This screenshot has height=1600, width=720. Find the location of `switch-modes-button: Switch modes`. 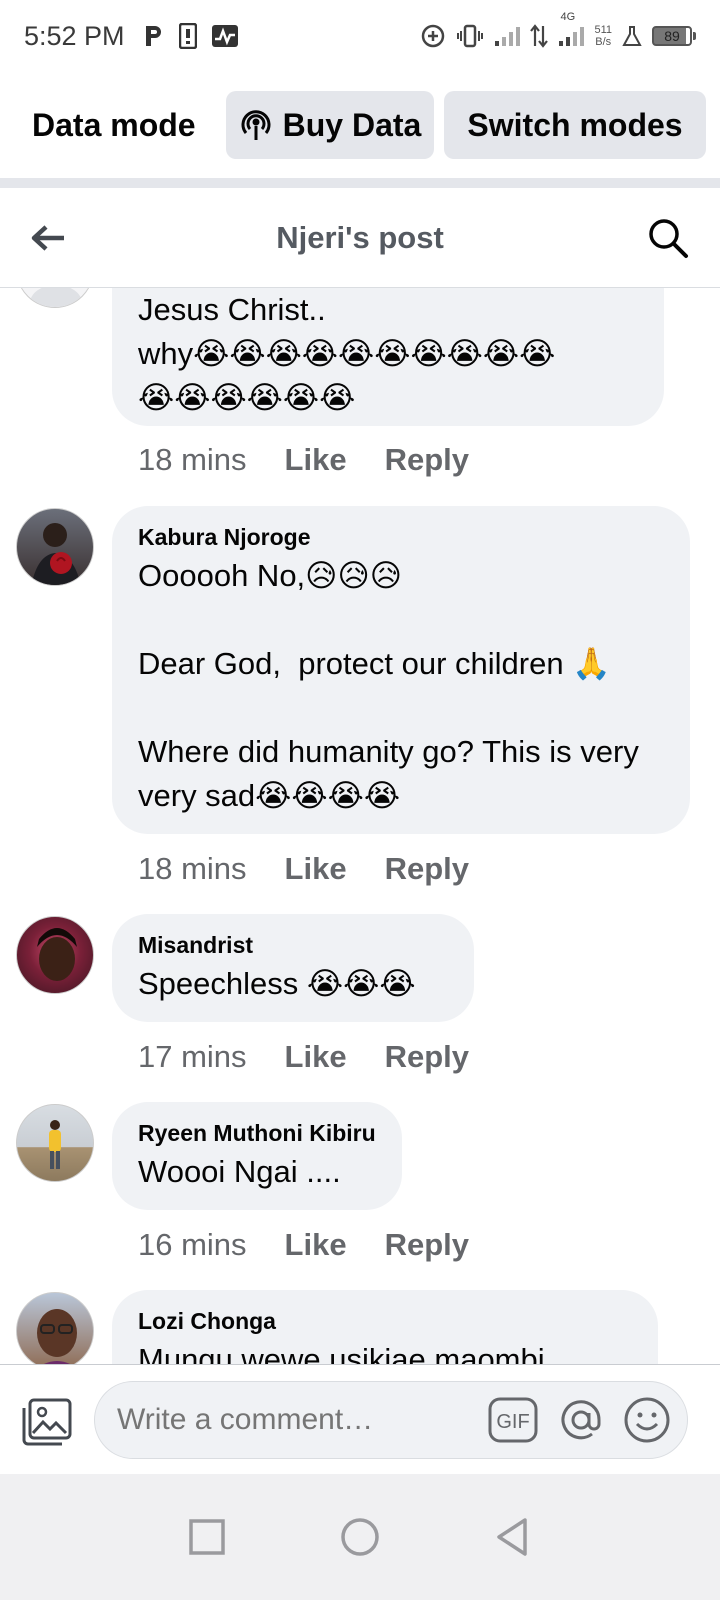

switch-modes-button: Switch modes is located at coordinates (575, 125).